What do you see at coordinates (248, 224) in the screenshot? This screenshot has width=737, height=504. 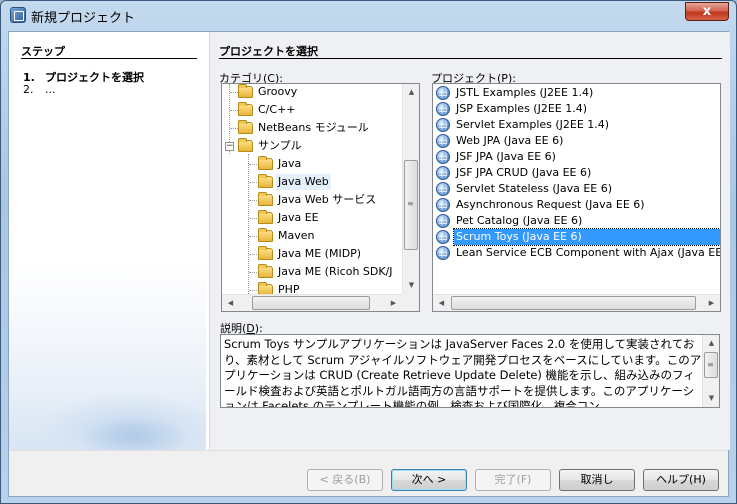 I see `tree-guide` at bounding box center [248, 224].